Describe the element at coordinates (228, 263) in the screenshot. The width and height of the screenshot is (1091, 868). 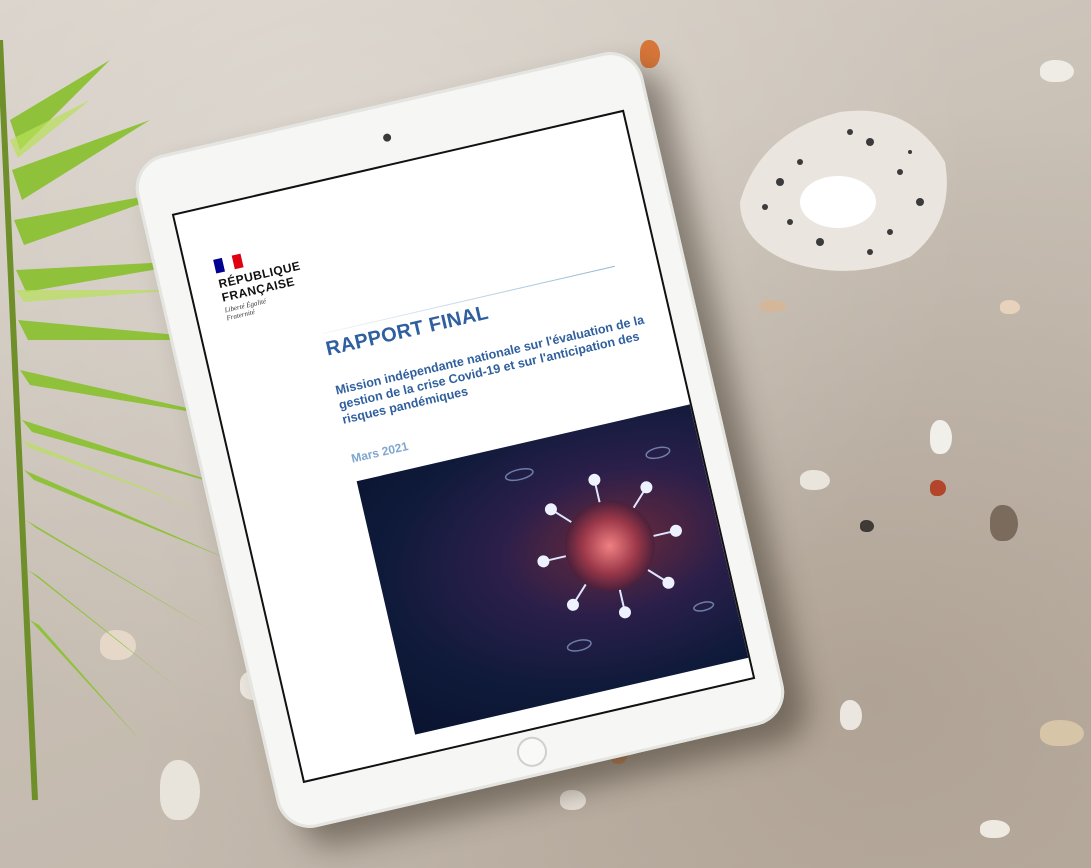
I see `flag-icon` at that location.